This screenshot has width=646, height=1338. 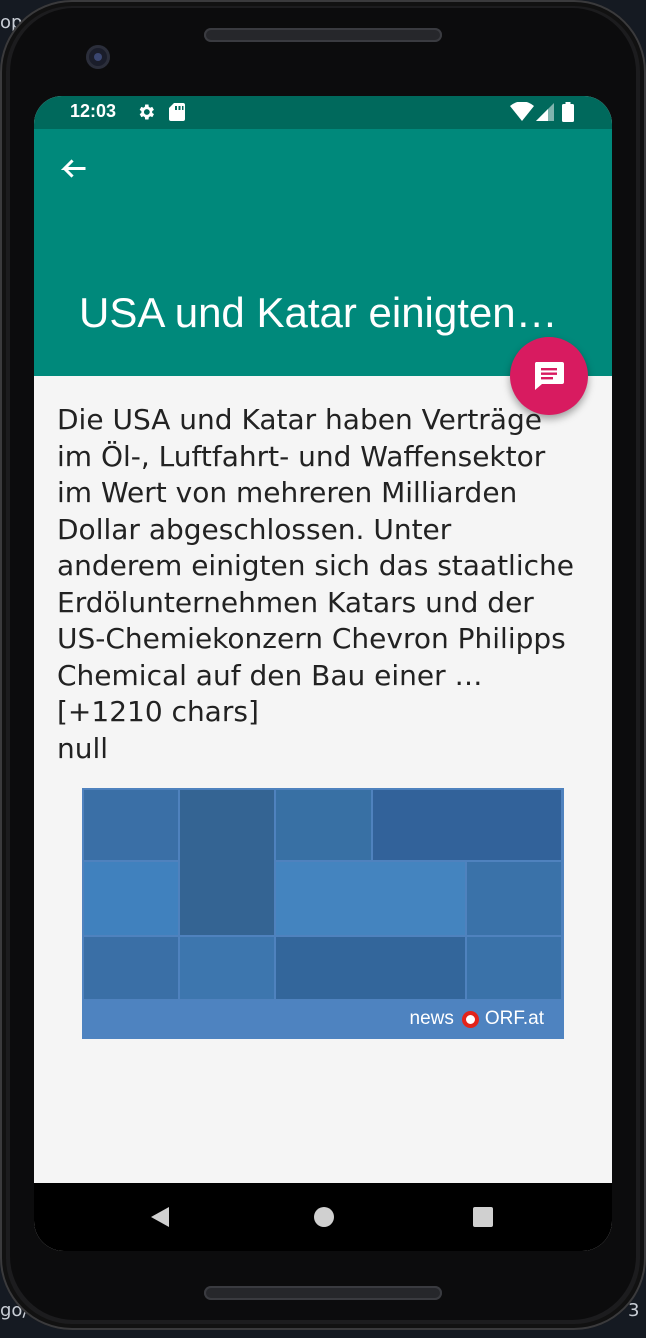 I want to click on article-extra: null, so click(x=83, y=748).